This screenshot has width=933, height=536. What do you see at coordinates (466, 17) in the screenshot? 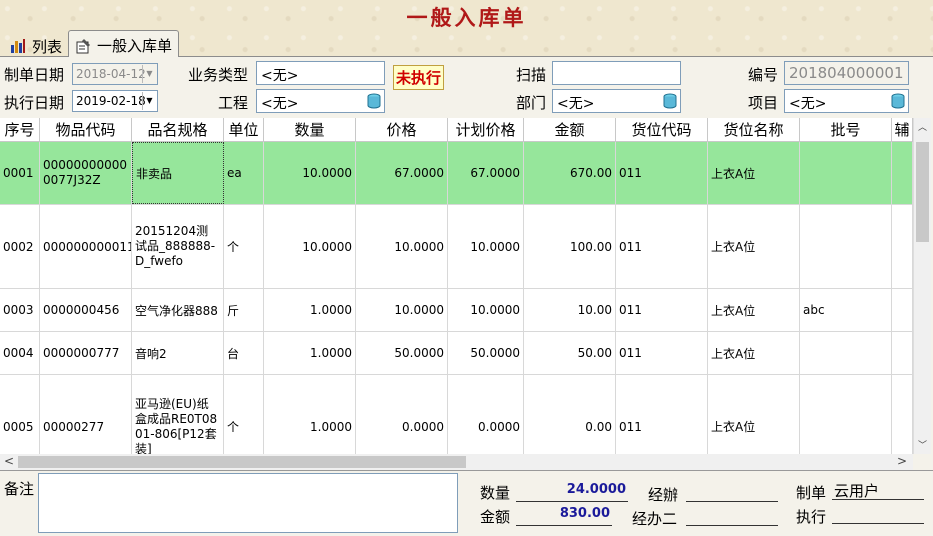
I see `page-title: 一般入库单` at bounding box center [466, 17].